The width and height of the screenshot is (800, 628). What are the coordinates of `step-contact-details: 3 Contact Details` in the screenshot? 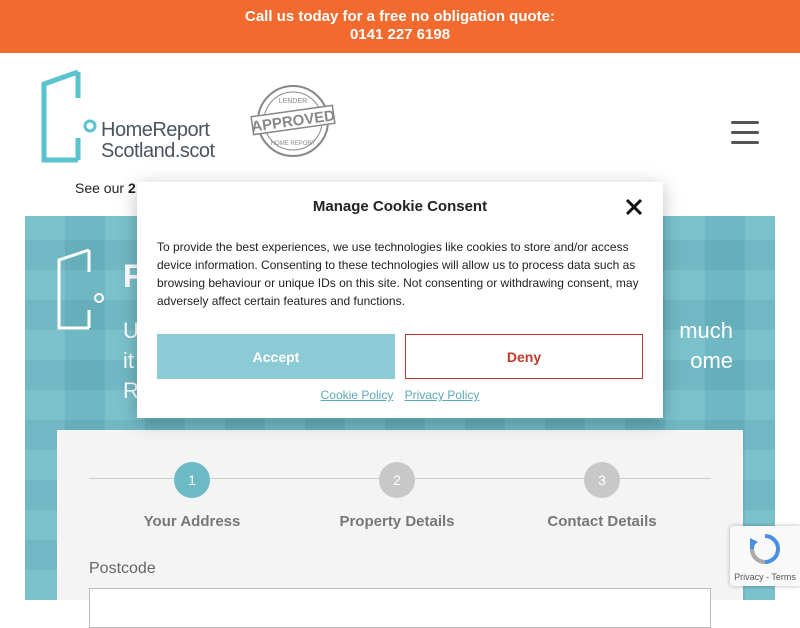 It's located at (602, 496).